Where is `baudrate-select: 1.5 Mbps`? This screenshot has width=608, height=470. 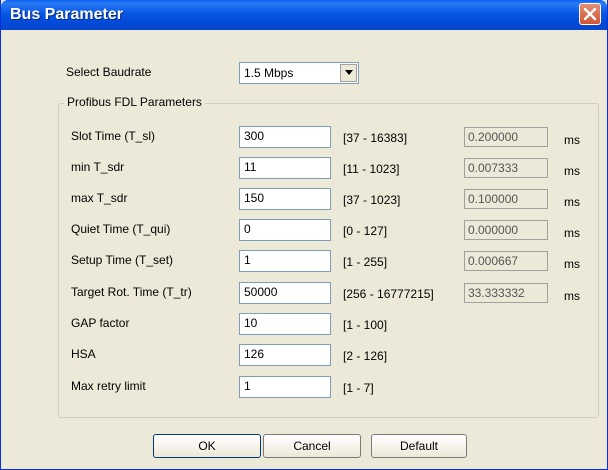 baudrate-select: 1.5 Mbps is located at coordinates (299, 73).